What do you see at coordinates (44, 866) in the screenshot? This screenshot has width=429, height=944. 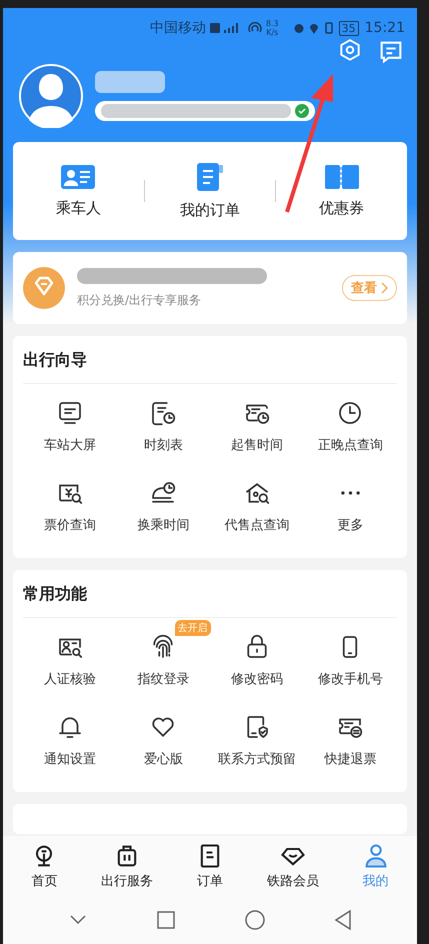 I see `tab: 首页` at bounding box center [44, 866].